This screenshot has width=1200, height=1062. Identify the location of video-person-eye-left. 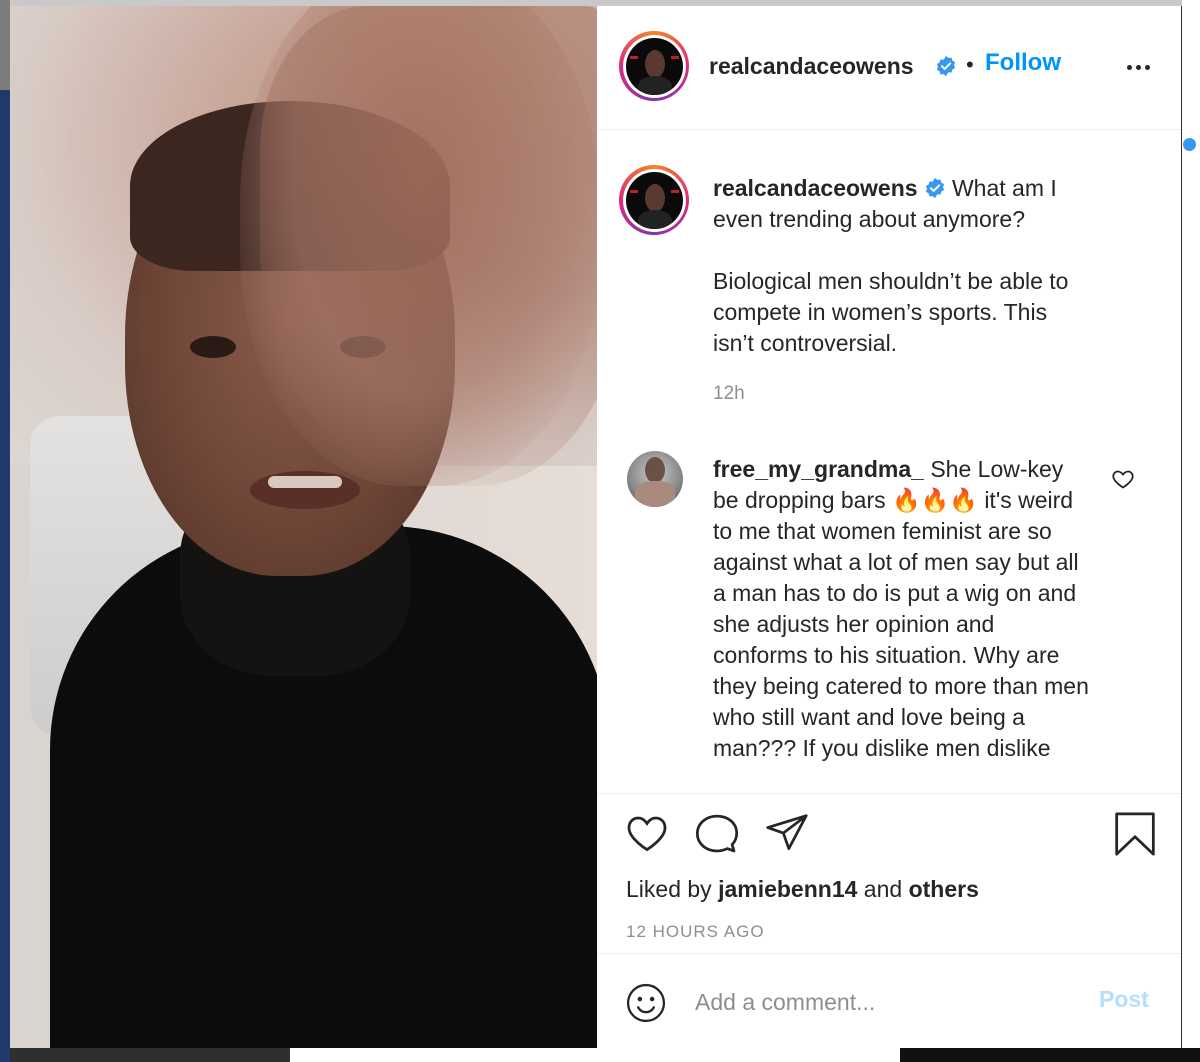
(213, 347).